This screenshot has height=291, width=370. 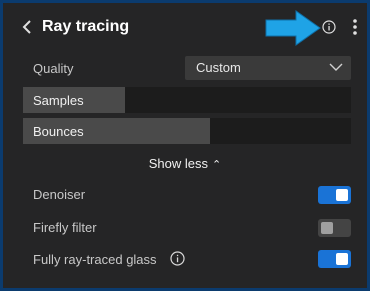 I want to click on samples-label: Samples, so click(x=58, y=100).